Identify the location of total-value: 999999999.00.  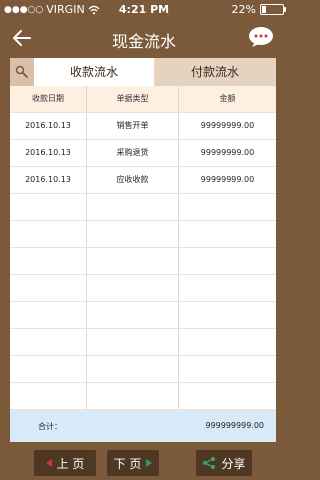
(234, 425).